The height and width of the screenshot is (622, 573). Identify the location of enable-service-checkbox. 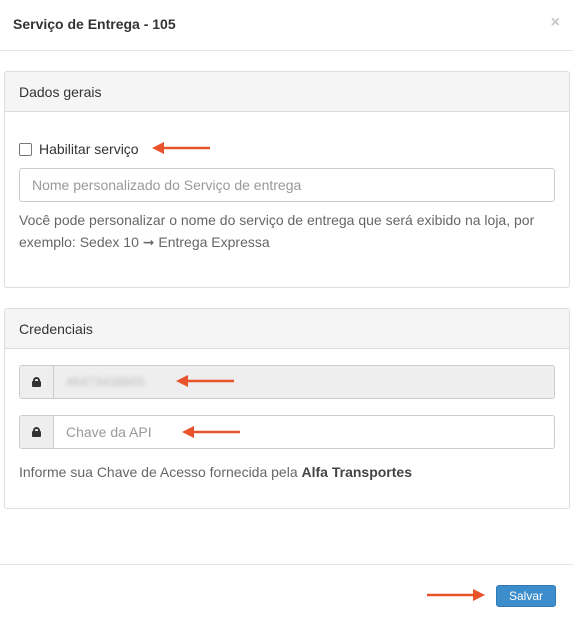
(25, 149).